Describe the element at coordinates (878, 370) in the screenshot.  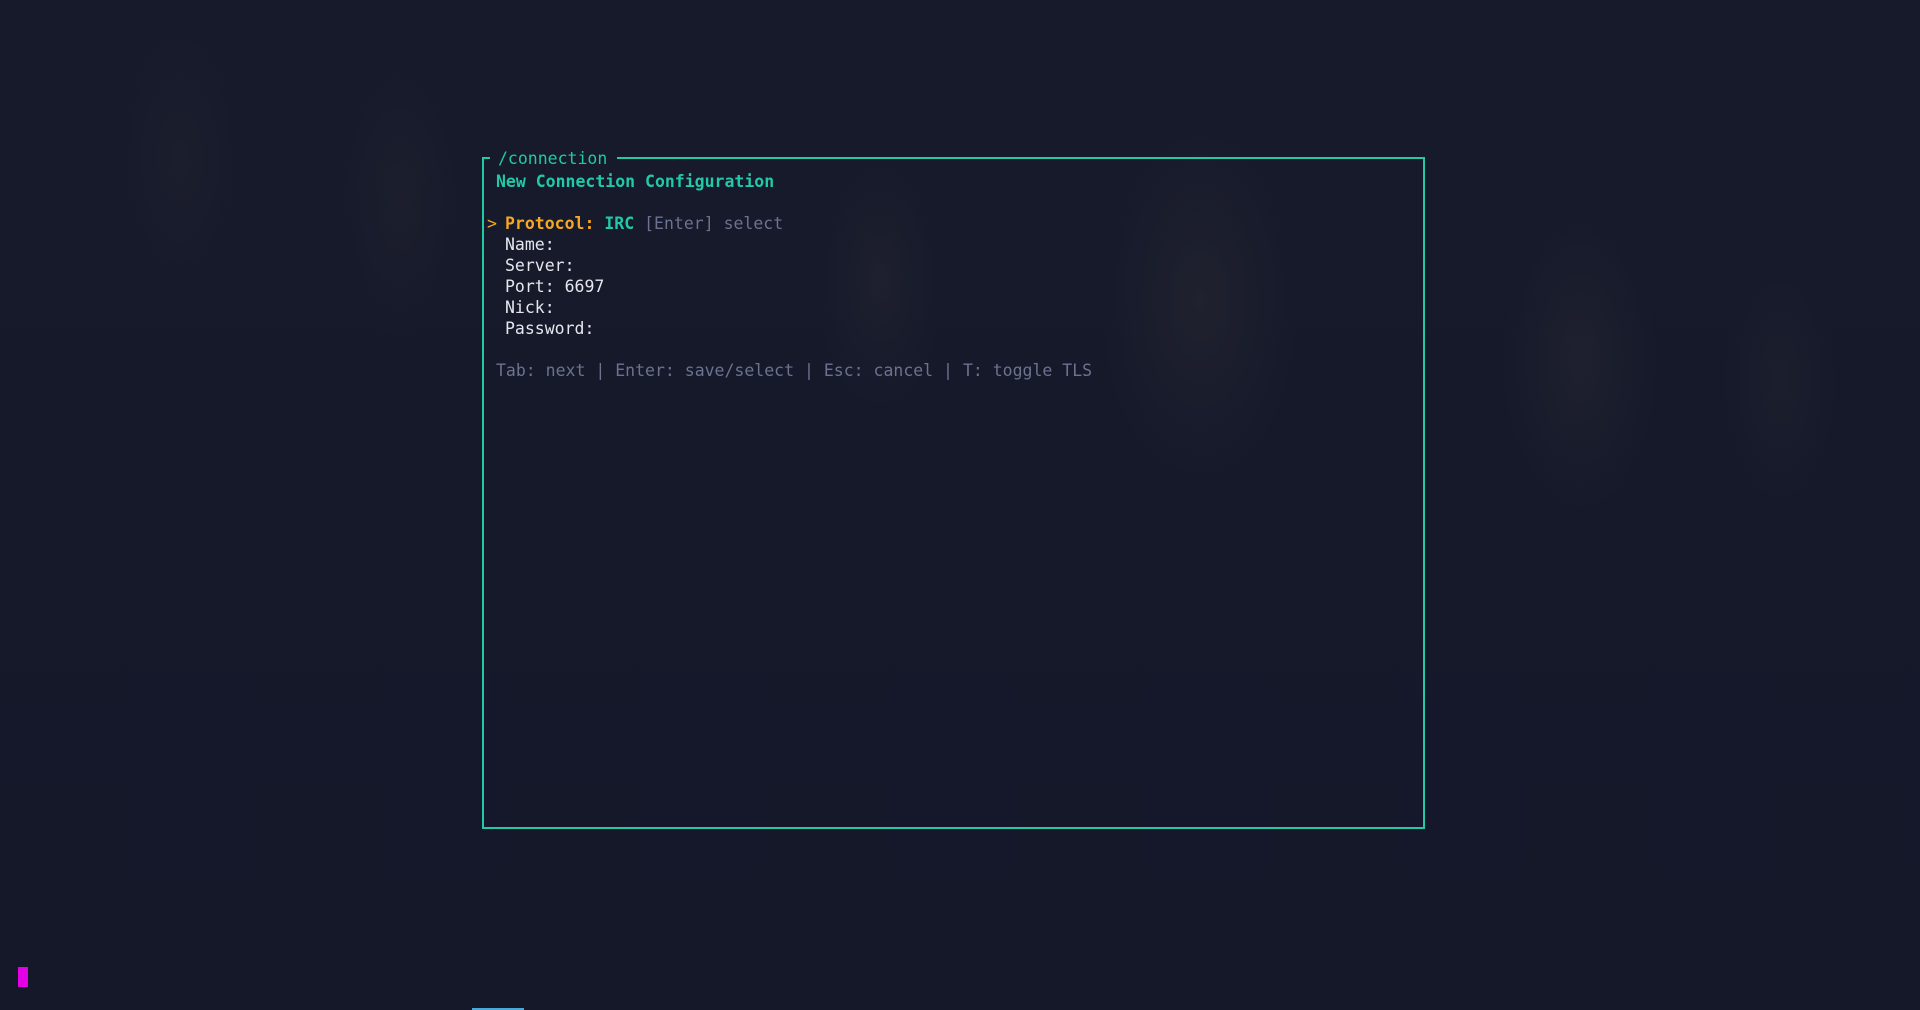
I see `help-esc: Esc: cancel` at that location.